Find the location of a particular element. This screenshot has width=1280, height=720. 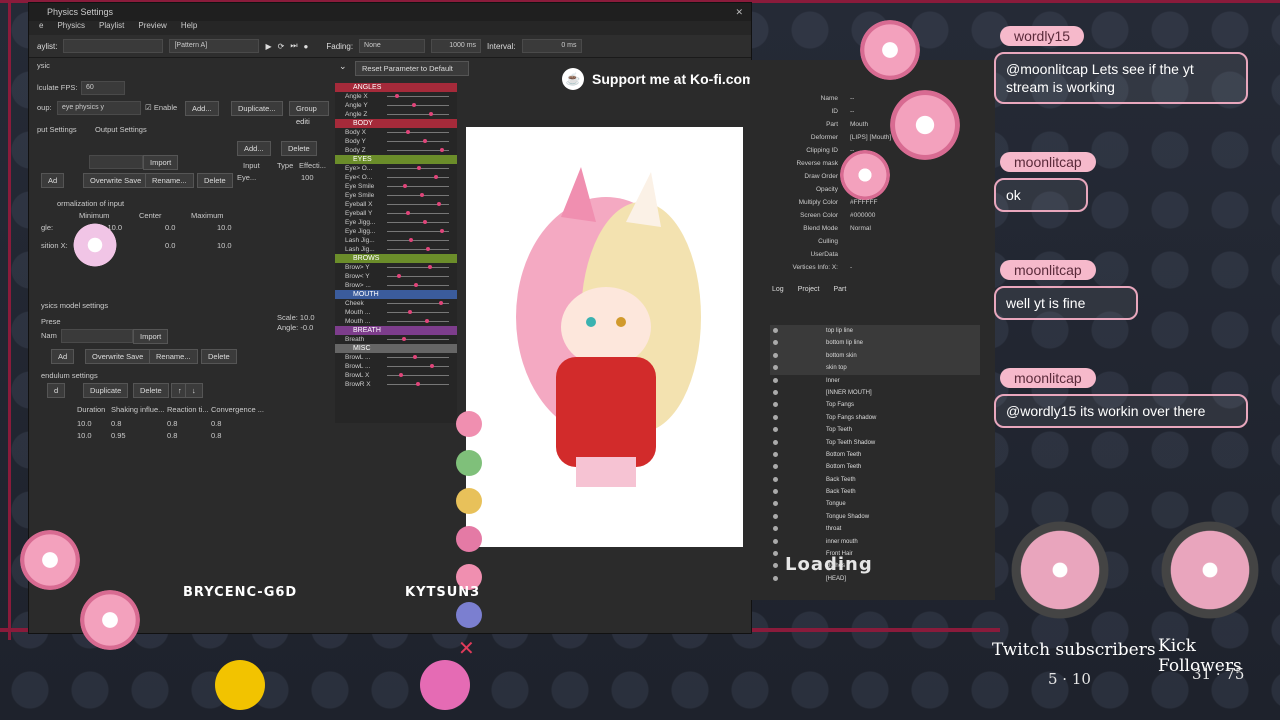

param-row: Body X is located at coordinates (396, 132).